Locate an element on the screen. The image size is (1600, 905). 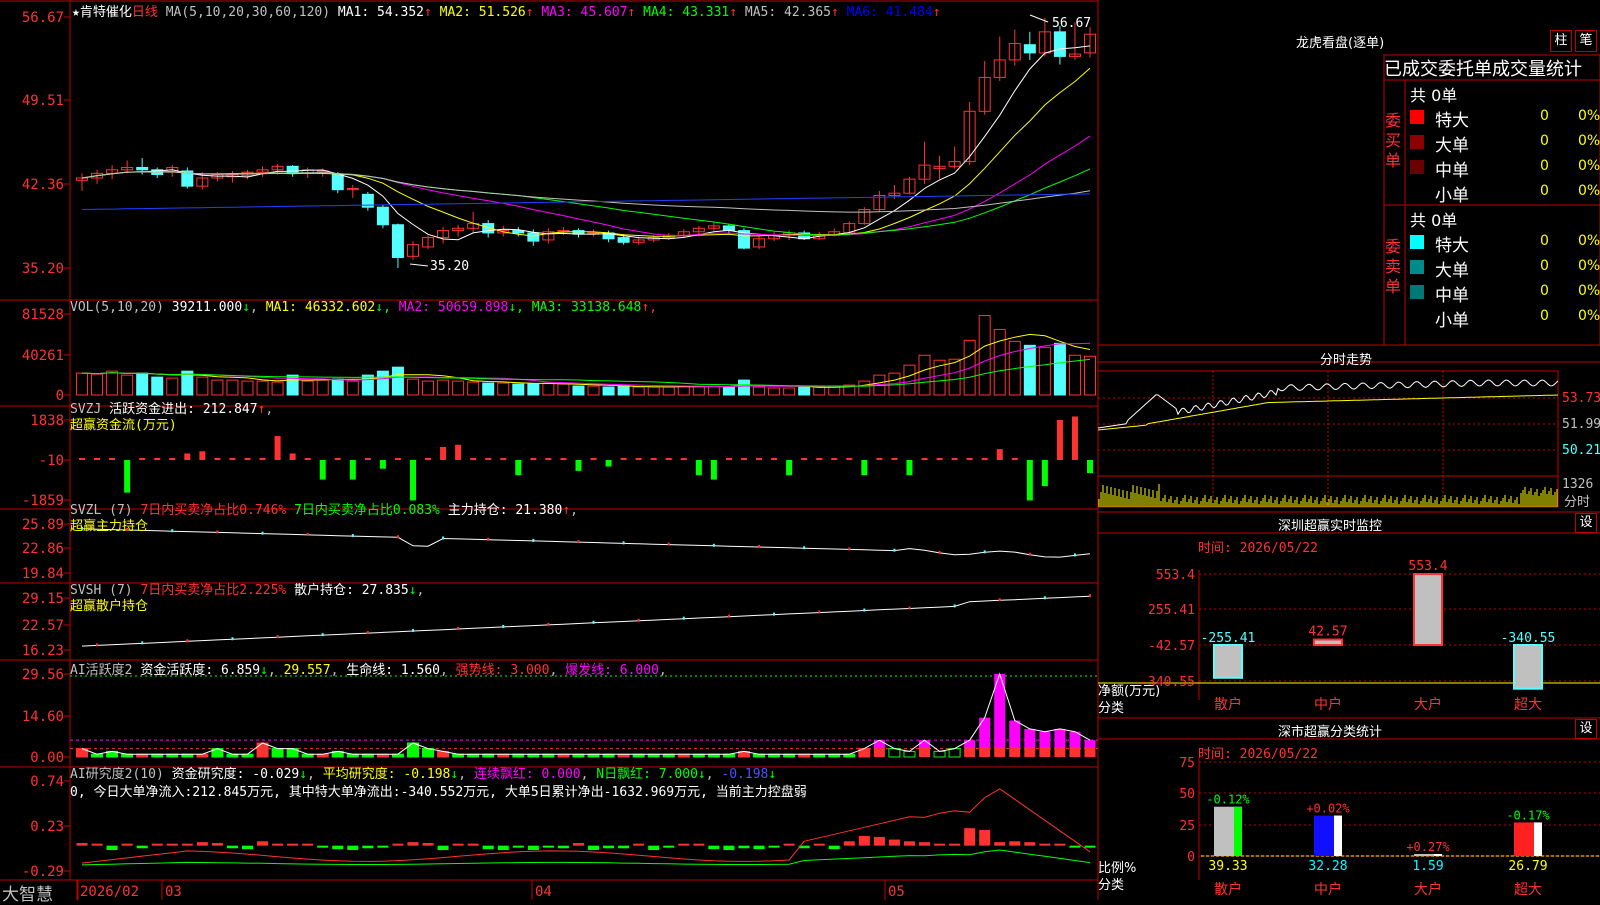
ma5-line is located at coordinates (586, 143).